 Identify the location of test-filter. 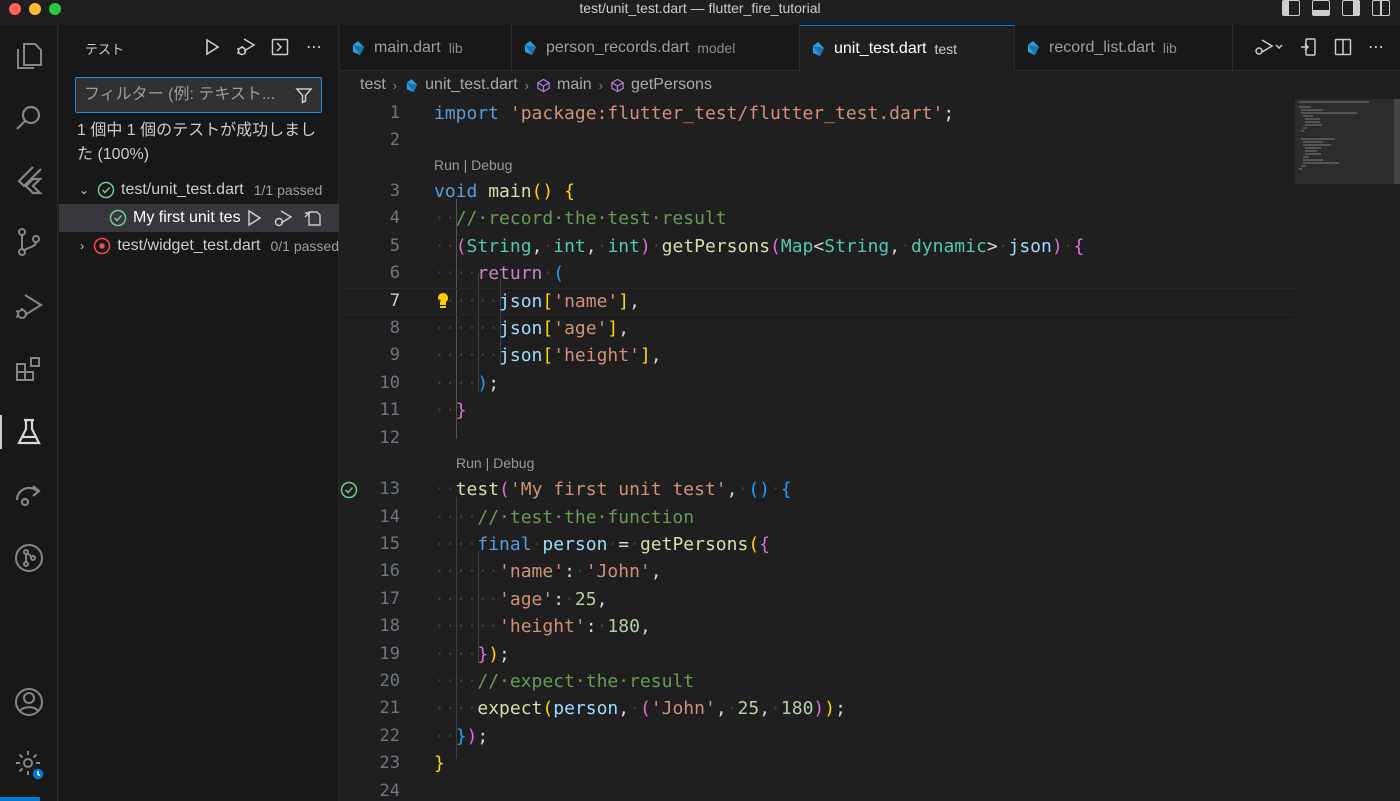
(198, 95).